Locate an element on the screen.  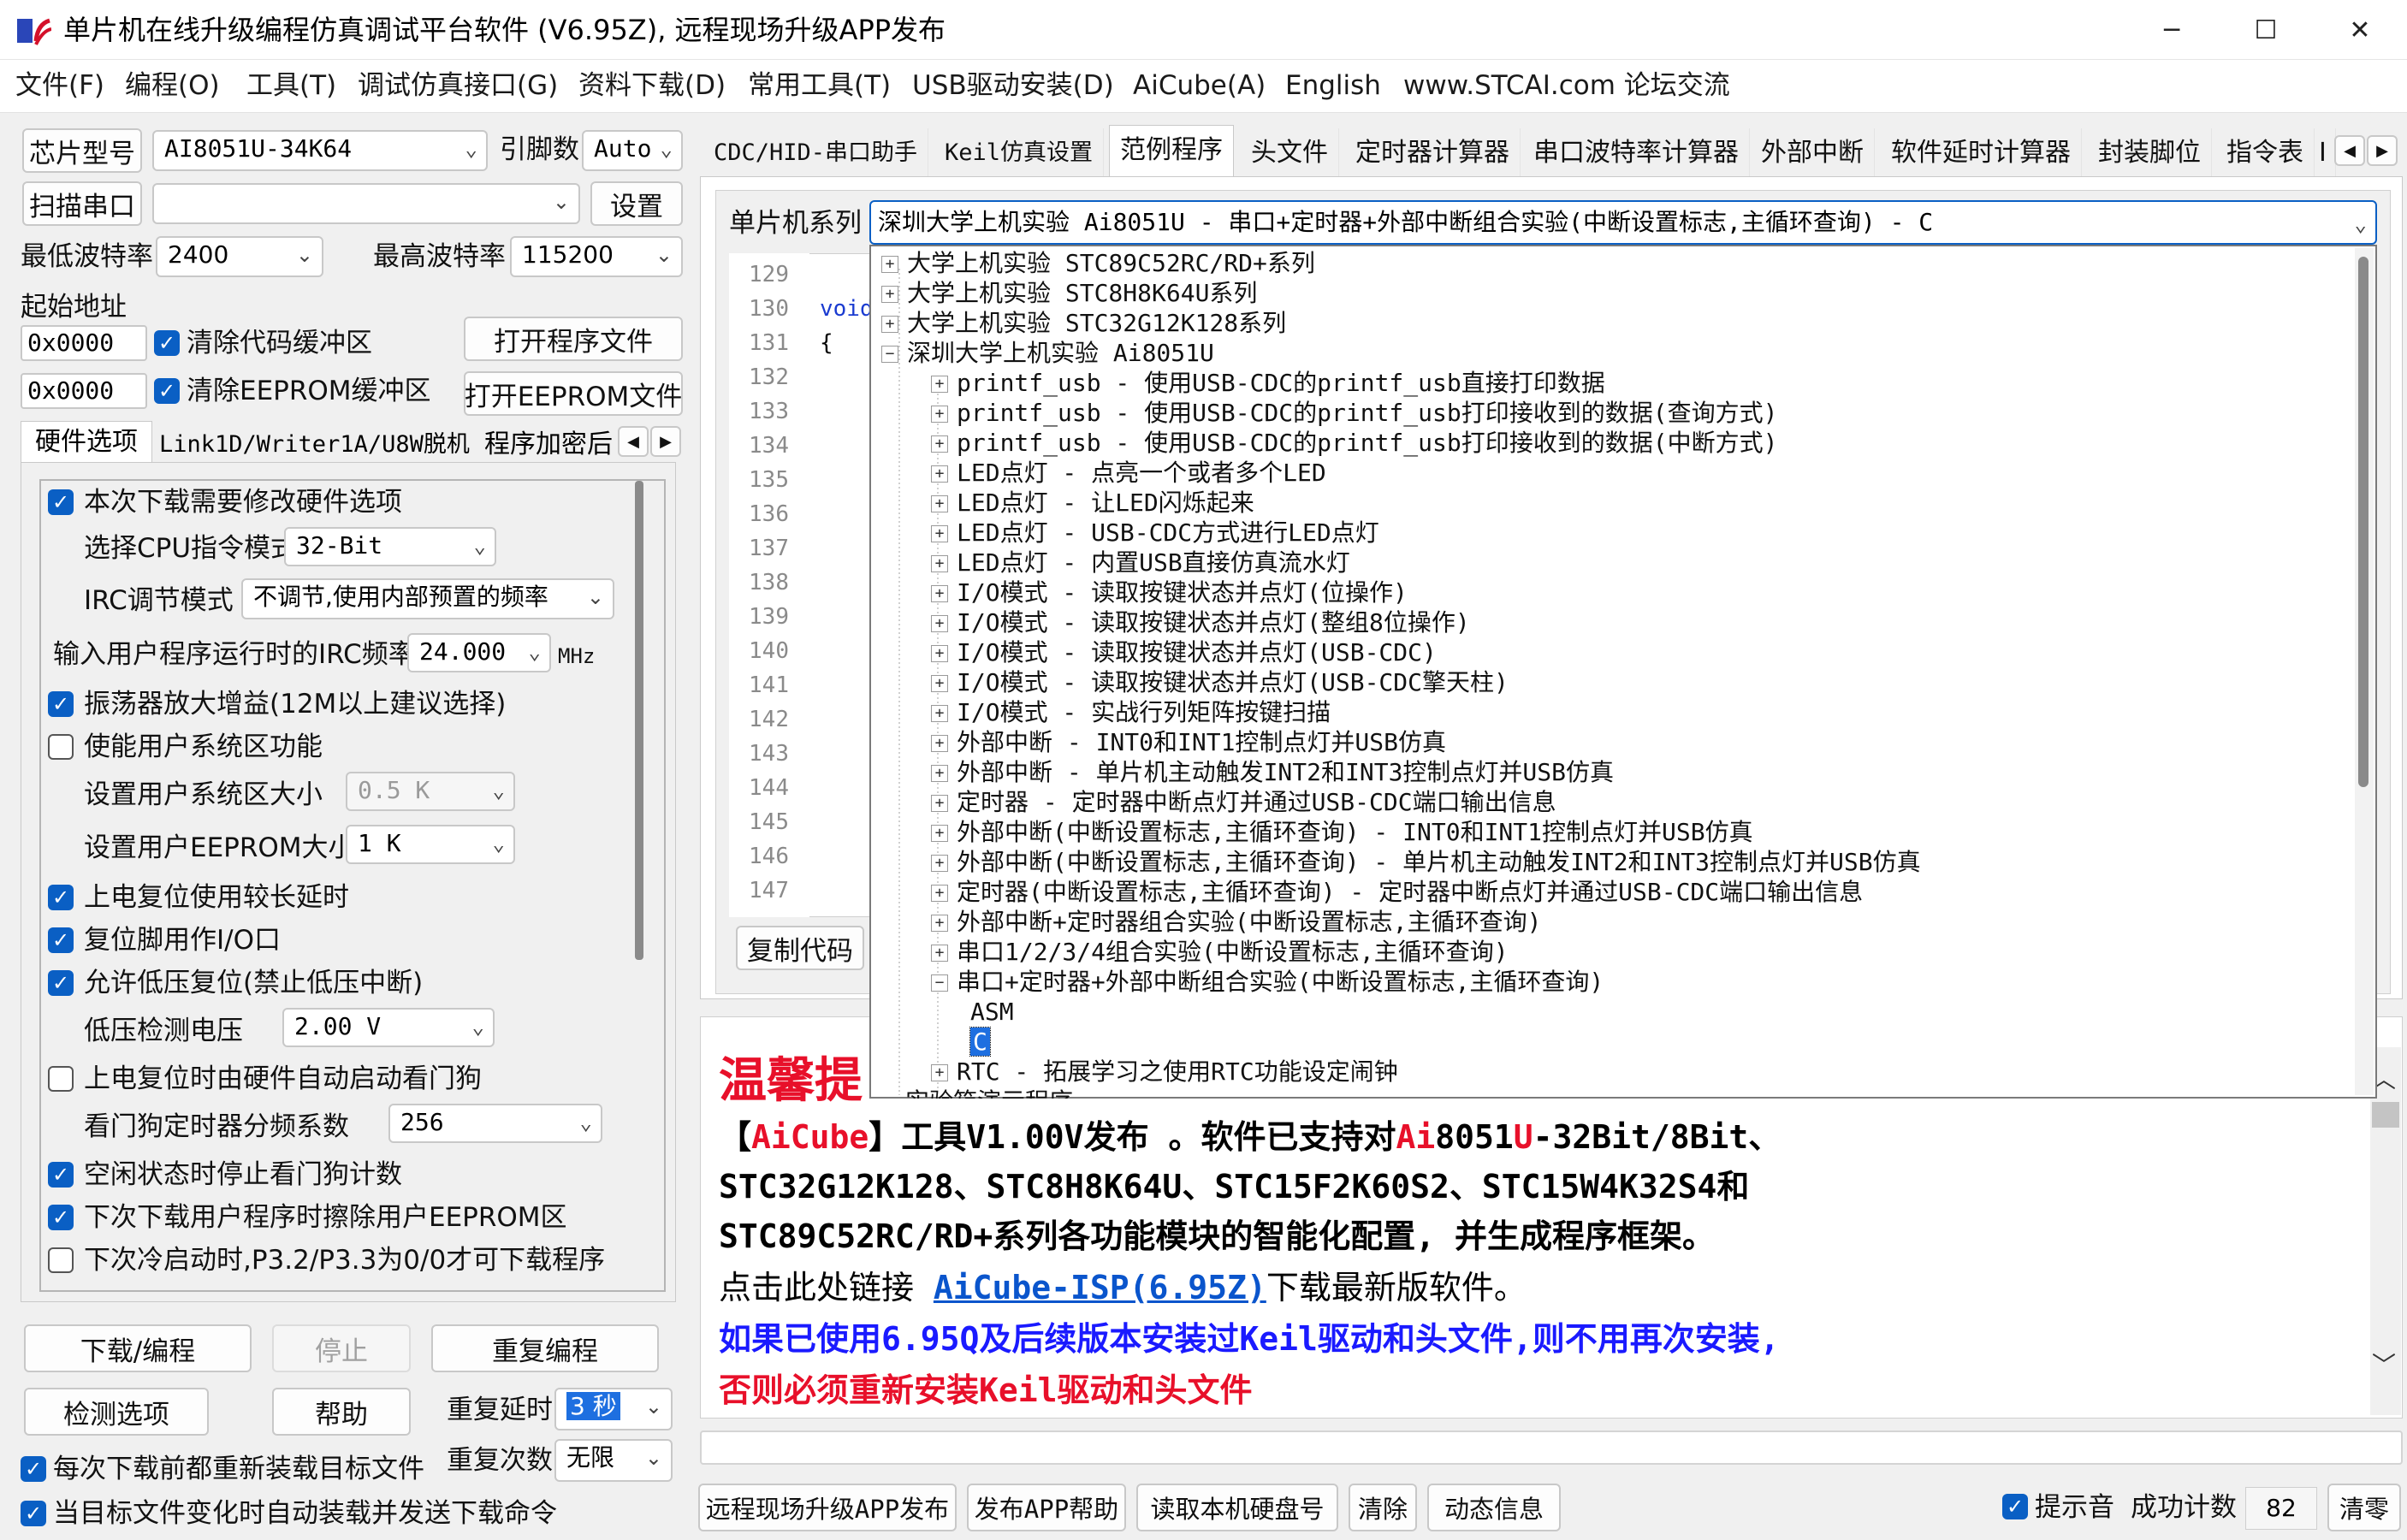
tab-scroll-left-icon: ◀ is located at coordinates (2349, 150).